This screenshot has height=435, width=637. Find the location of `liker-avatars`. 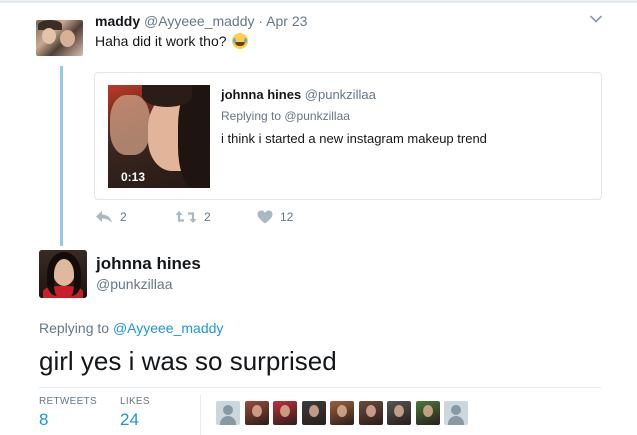

liker-avatars is located at coordinates (346, 413).